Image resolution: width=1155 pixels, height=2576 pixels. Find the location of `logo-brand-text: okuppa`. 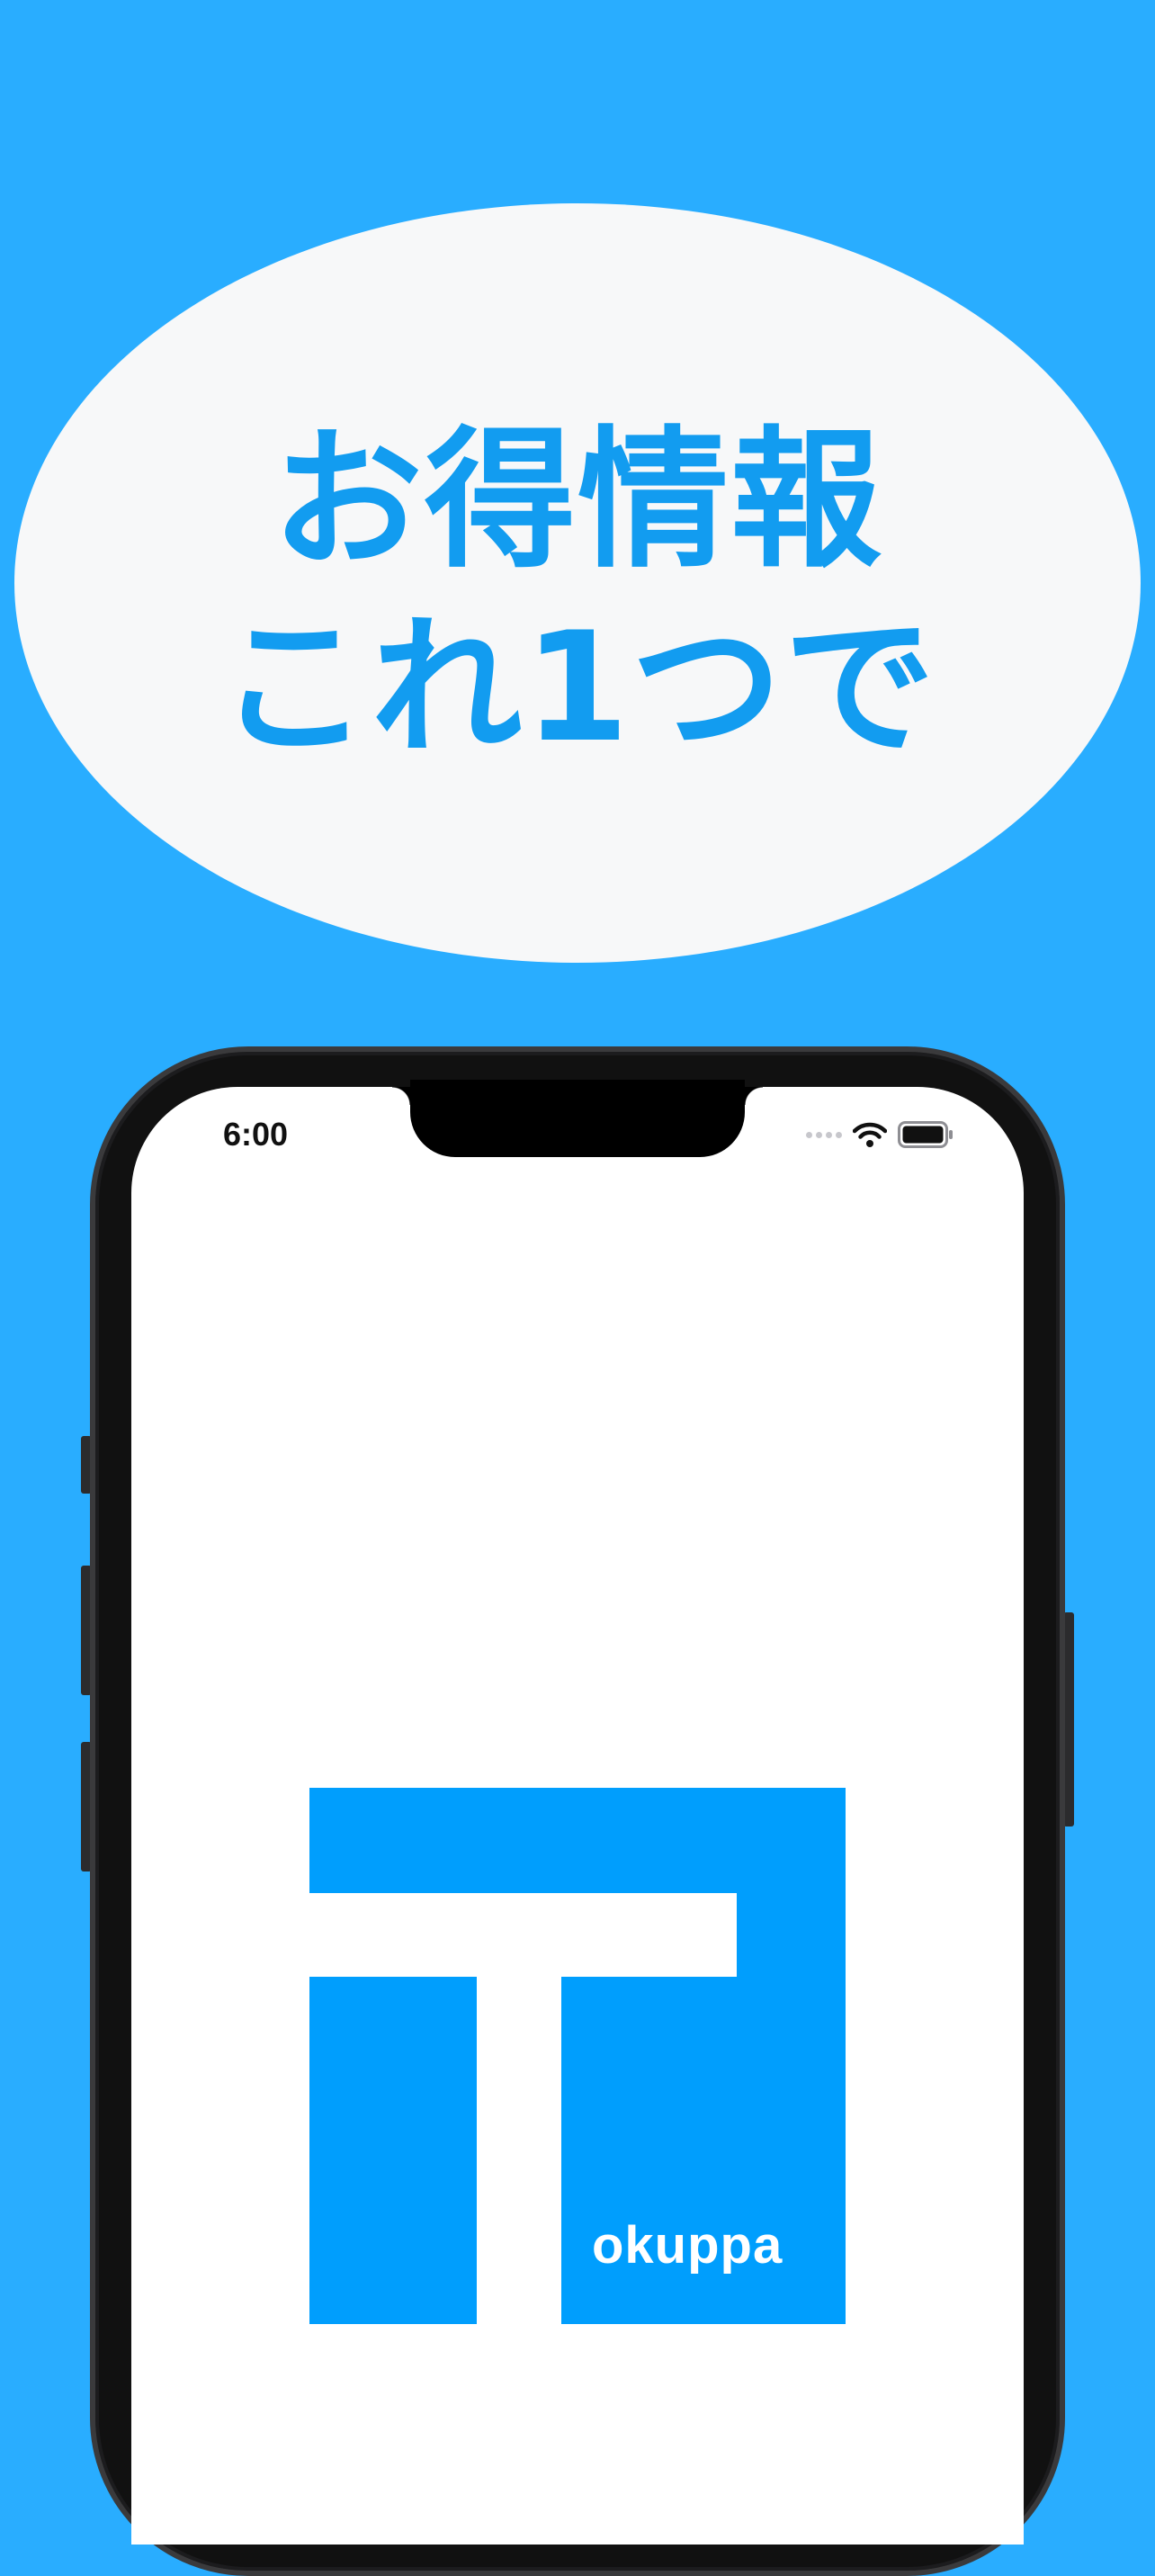

logo-brand-text: okuppa is located at coordinates (687, 2246).